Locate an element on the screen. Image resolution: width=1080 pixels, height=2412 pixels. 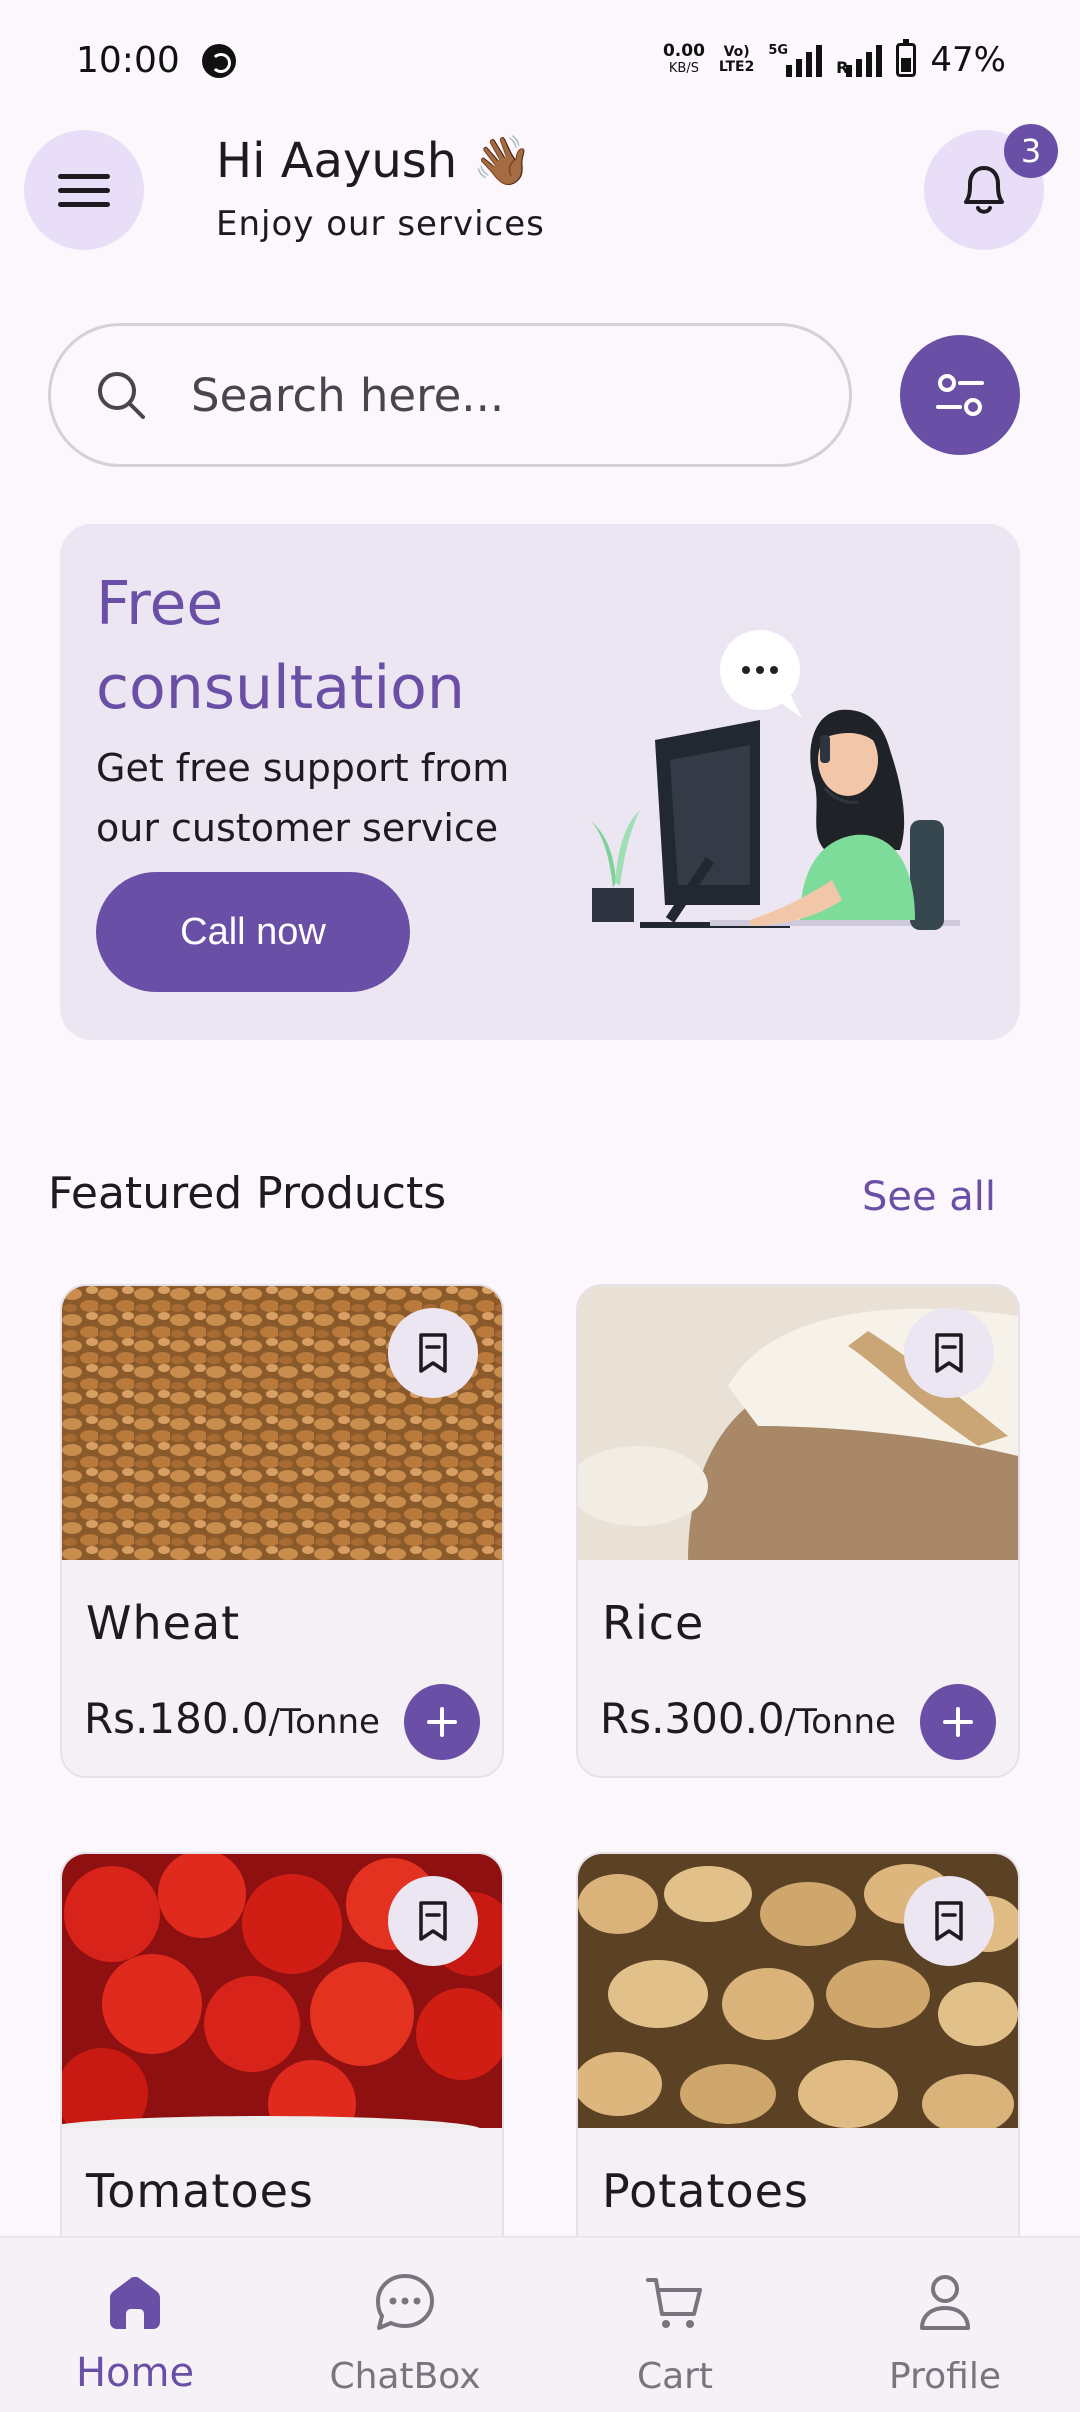
battery-icon is located at coordinates (906, 58).